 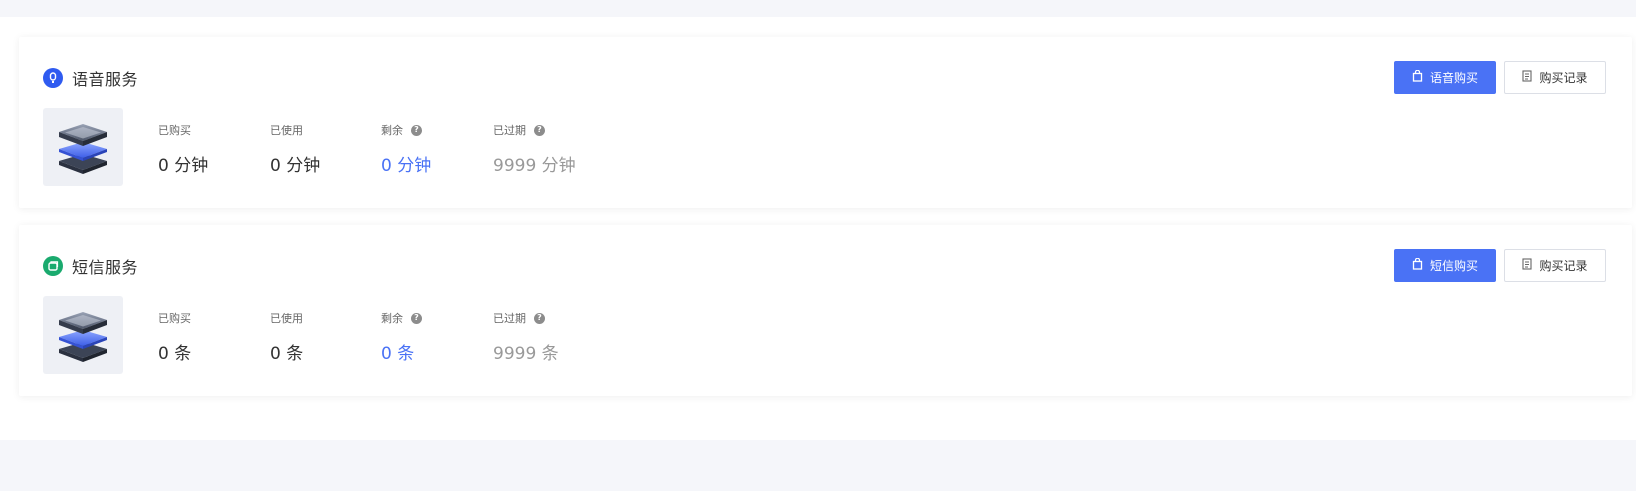 I want to click on sms-purchased-value: 0 条, so click(x=175, y=354).